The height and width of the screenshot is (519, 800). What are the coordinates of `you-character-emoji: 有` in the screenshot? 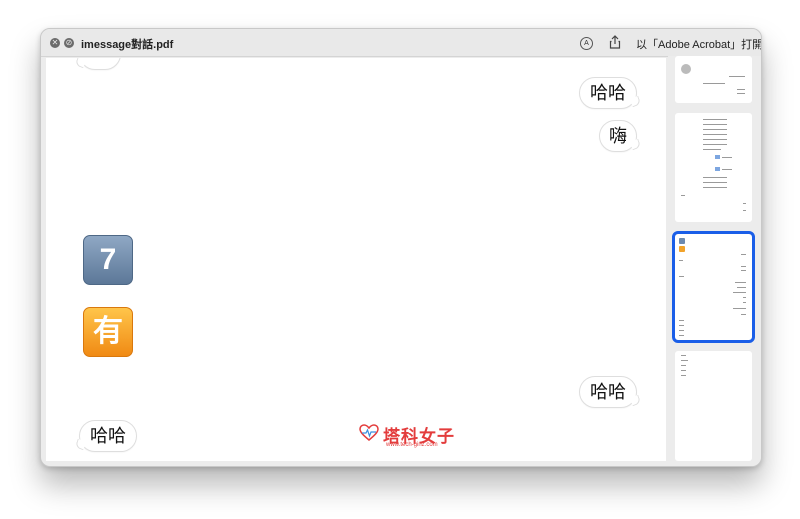 It's located at (108, 332).